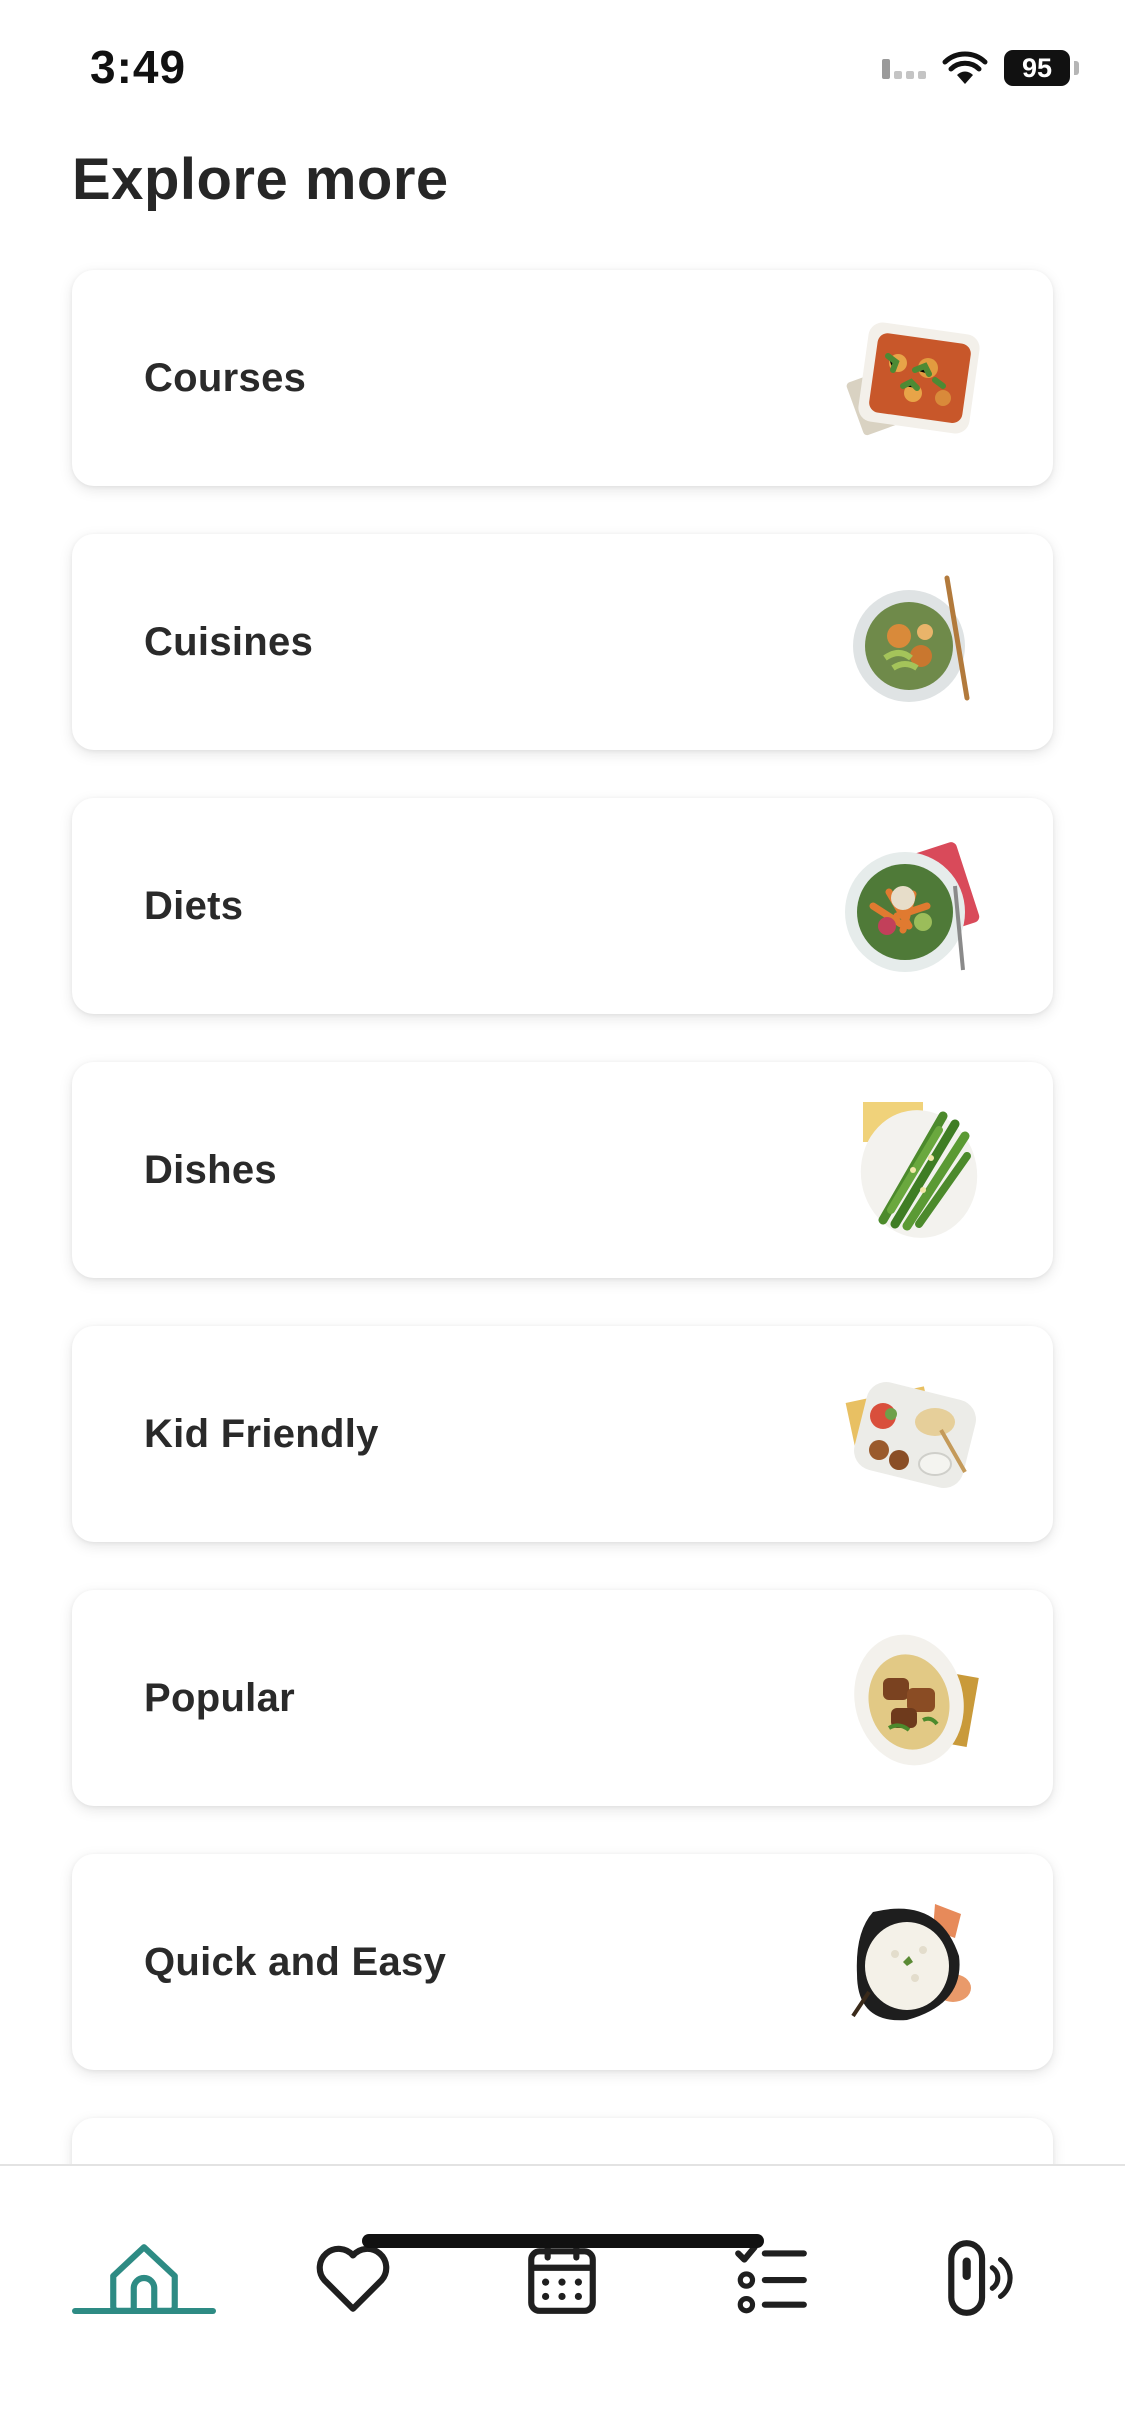 This screenshot has height=2436, width=1125. Describe the element at coordinates (562, 1170) in the screenshot. I see `category-card-dishes: Dishes` at that location.